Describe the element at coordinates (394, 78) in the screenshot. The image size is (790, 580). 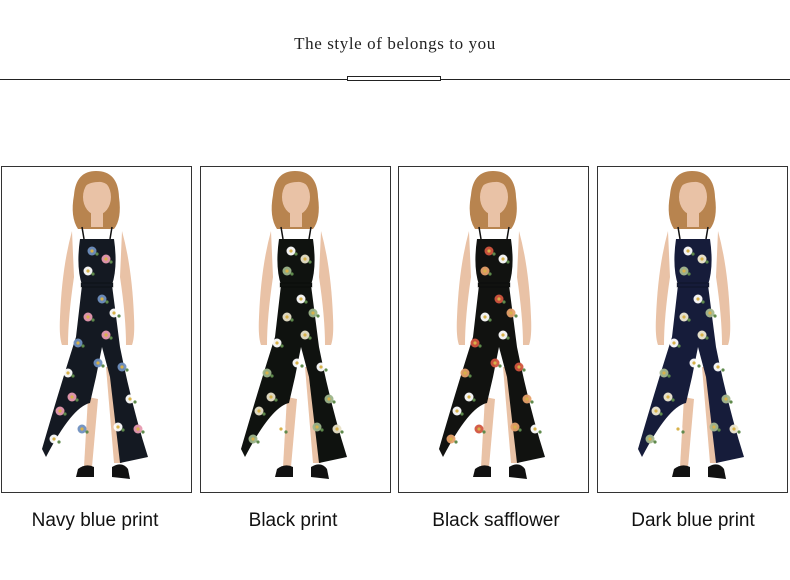
I see `divider-accent` at that location.